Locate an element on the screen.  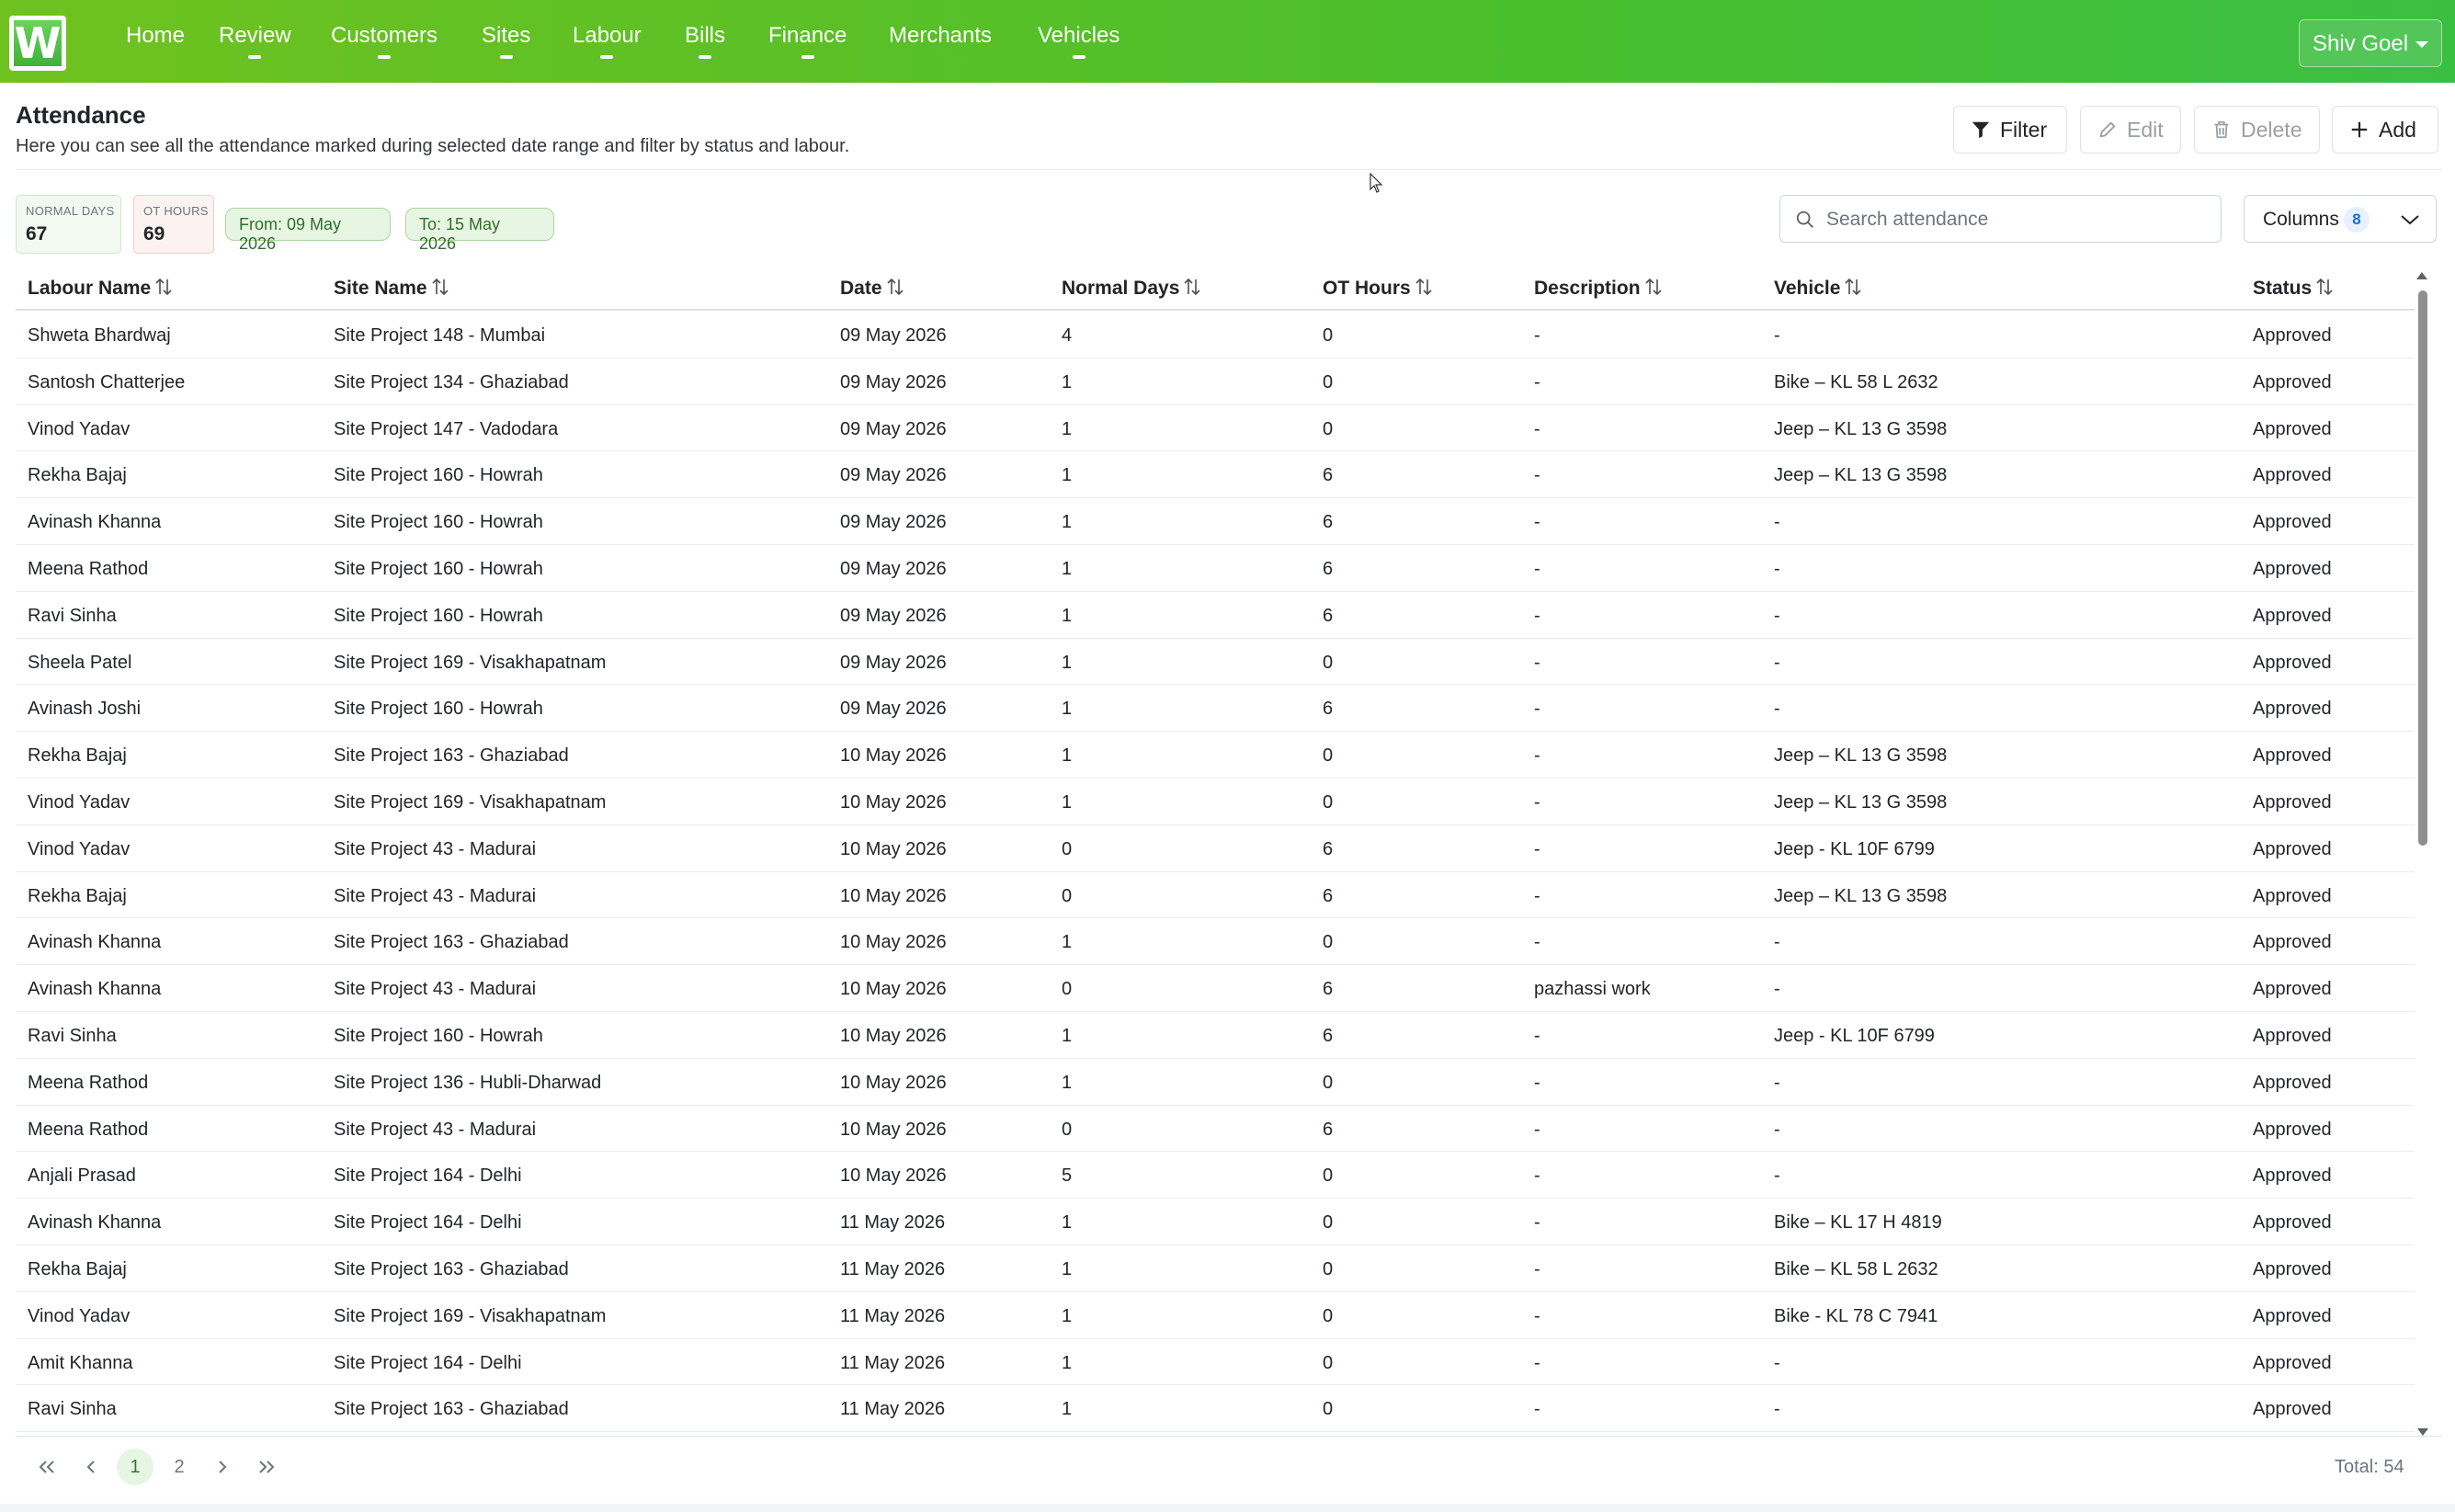
filter-button: Filter is located at coordinates (2010, 130).